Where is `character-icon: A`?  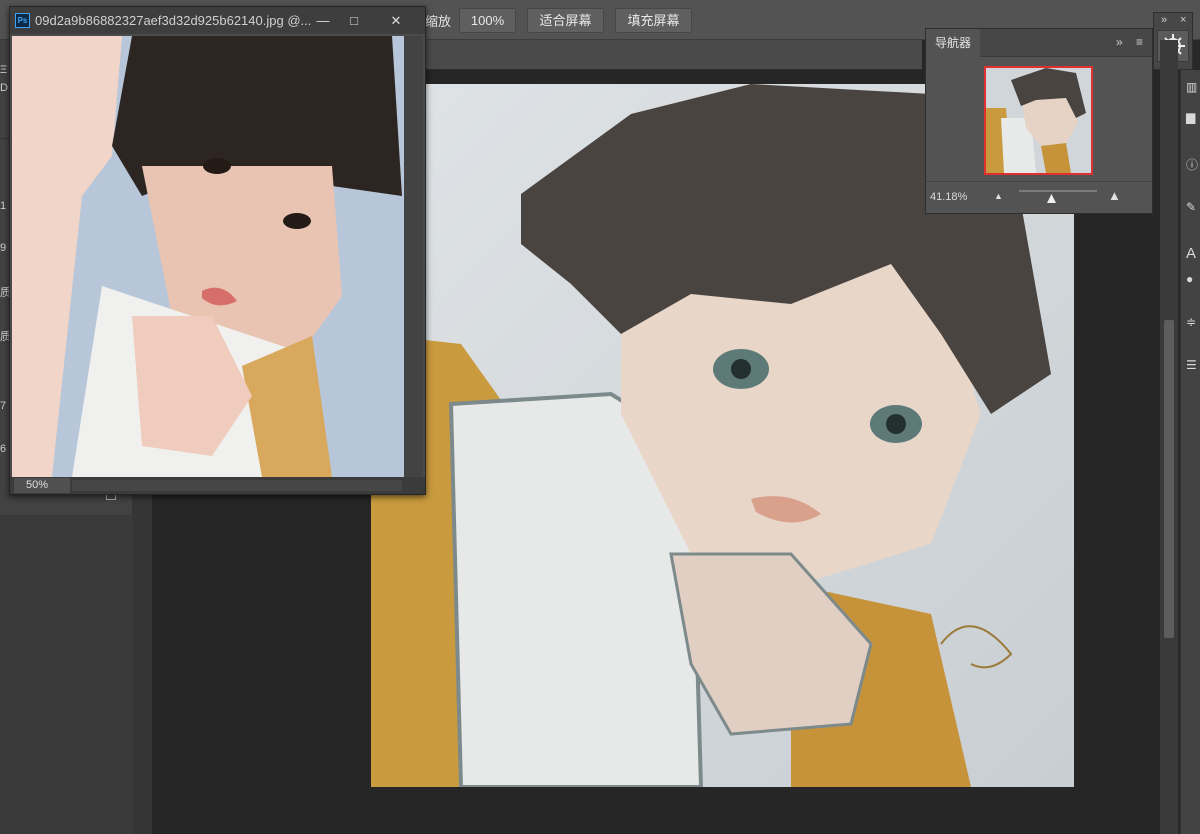 character-icon: A is located at coordinates (1193, 253).